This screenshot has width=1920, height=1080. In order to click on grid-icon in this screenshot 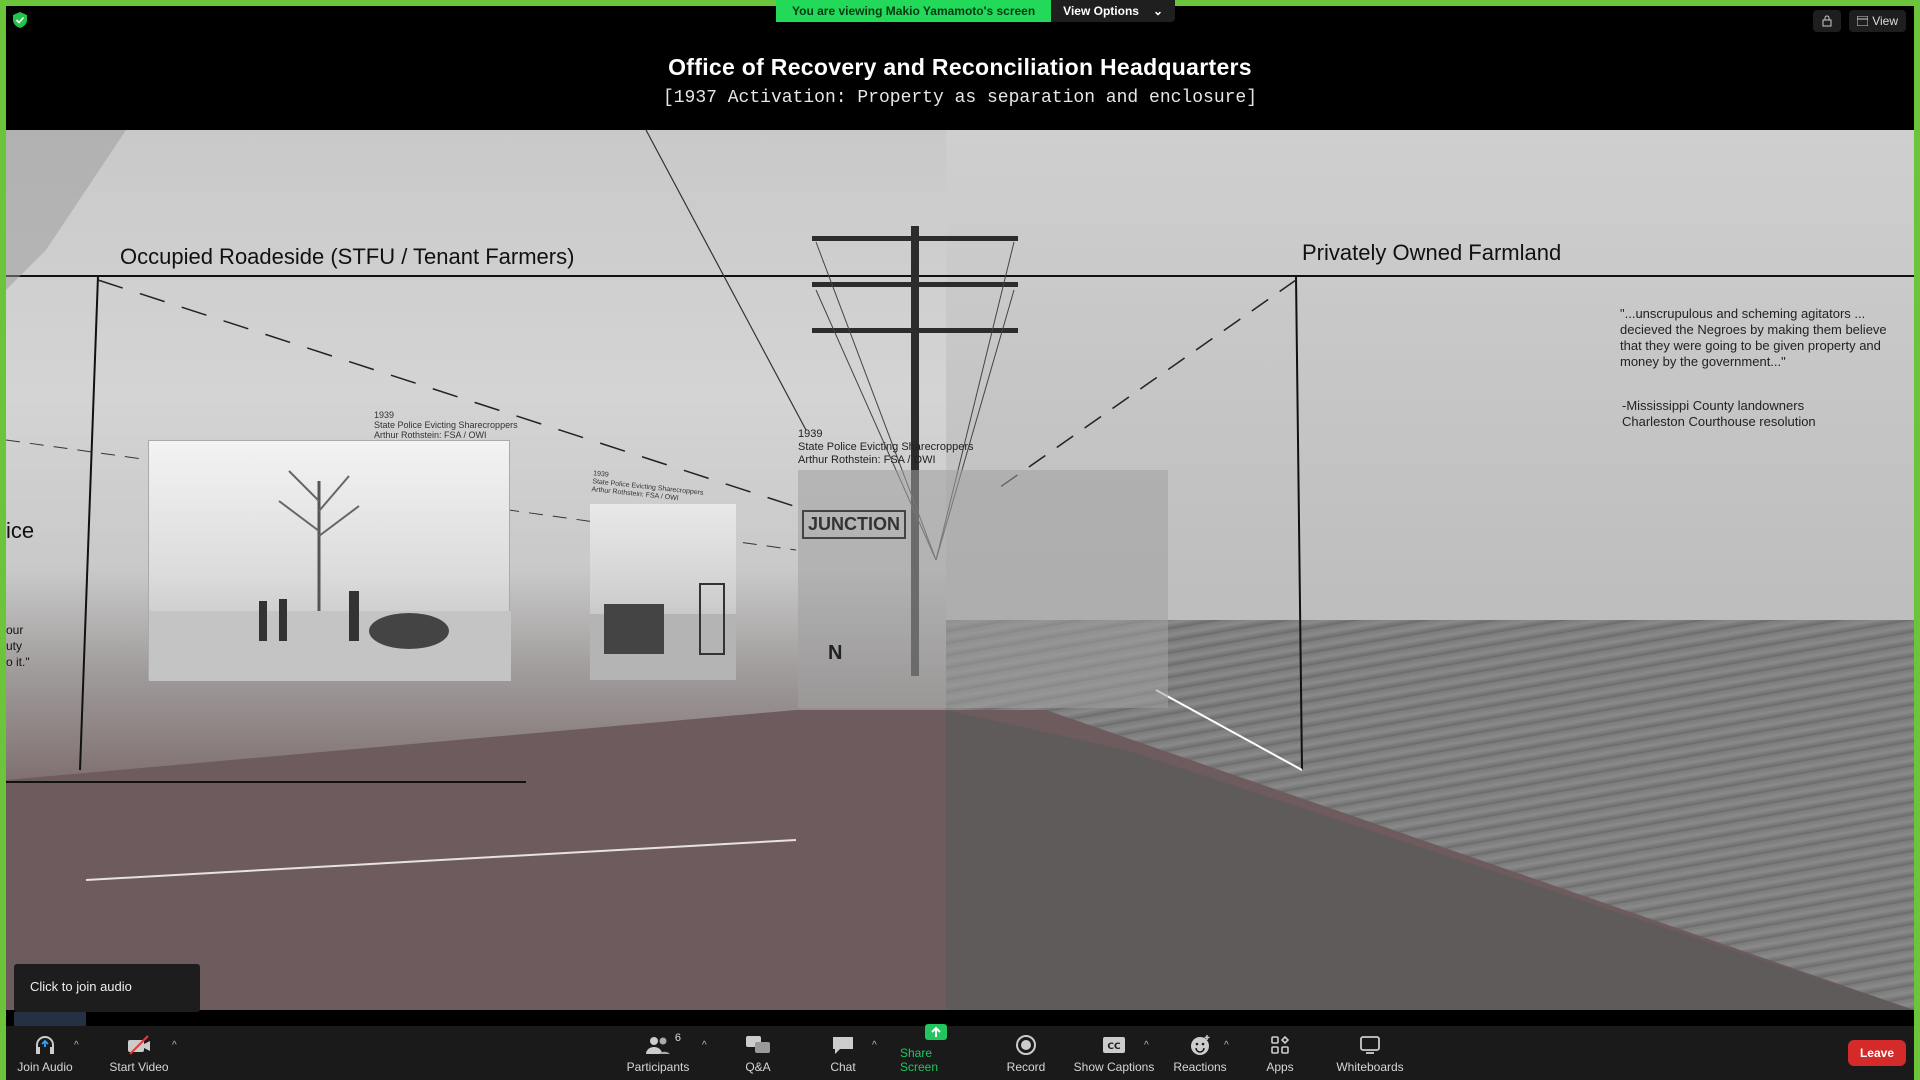, I will do `click(1863, 21)`.